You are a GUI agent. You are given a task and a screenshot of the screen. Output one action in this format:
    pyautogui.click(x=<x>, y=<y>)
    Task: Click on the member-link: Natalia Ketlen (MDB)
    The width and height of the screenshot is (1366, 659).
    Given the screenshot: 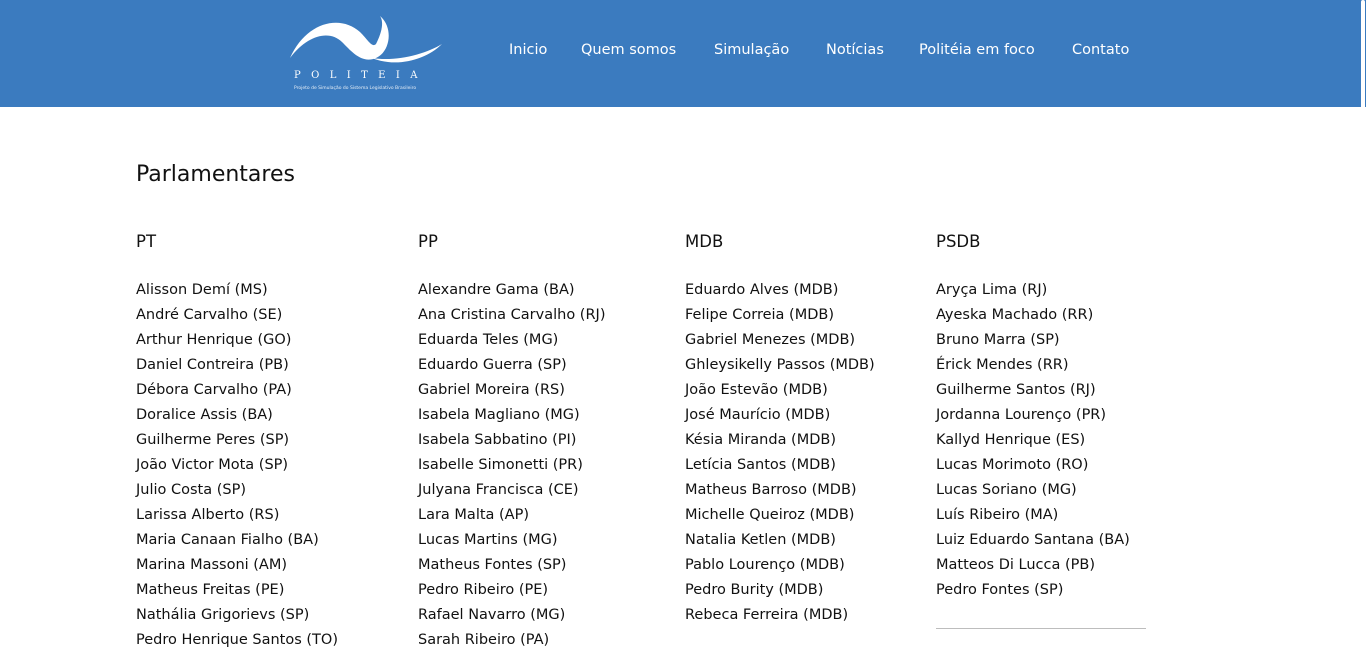 What is the action you would take?
    pyautogui.click(x=780, y=540)
    